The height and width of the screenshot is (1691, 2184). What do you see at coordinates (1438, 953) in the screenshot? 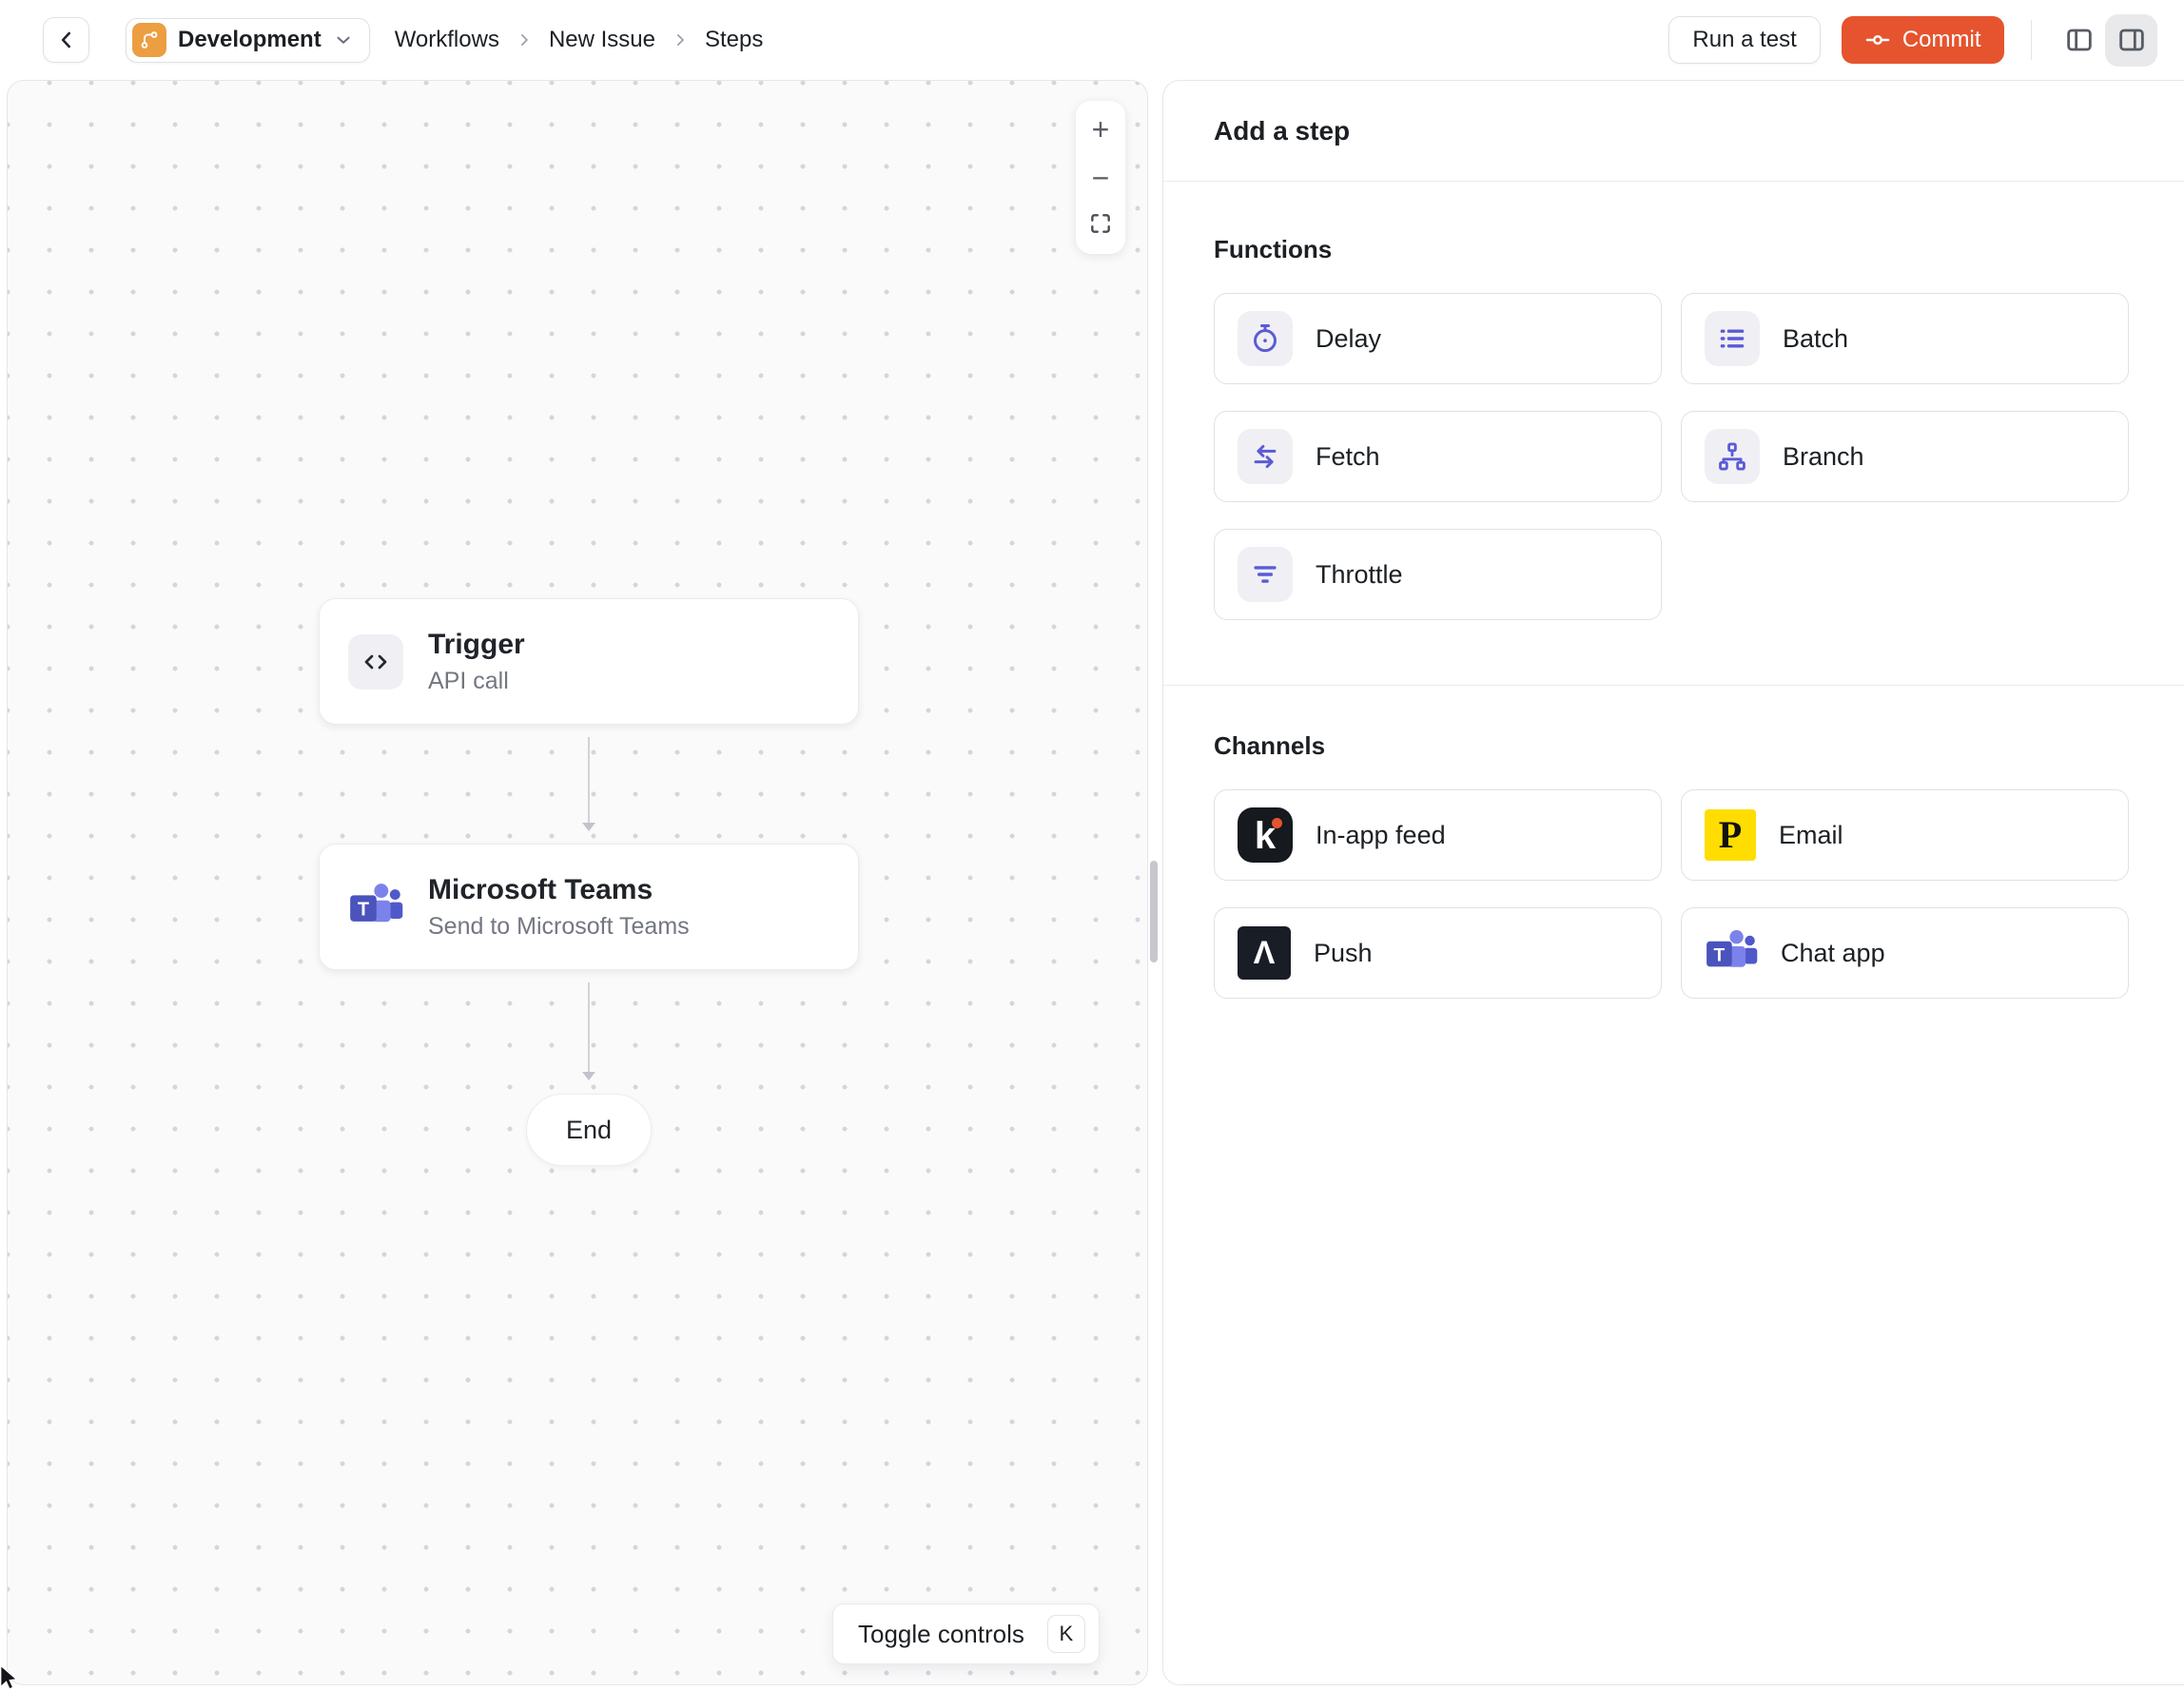
I see `step-card-push: Λ Push` at bounding box center [1438, 953].